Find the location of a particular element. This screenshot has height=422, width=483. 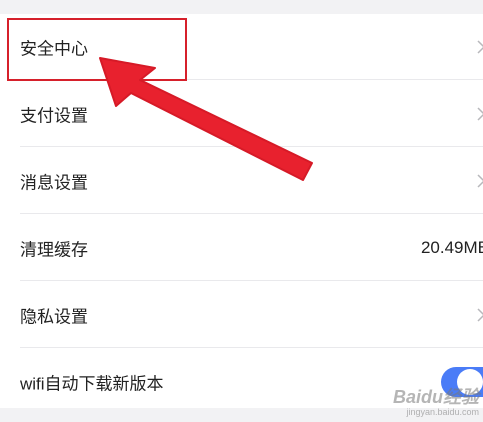

settings-item-label: 隐私设置 is located at coordinates (54, 317).